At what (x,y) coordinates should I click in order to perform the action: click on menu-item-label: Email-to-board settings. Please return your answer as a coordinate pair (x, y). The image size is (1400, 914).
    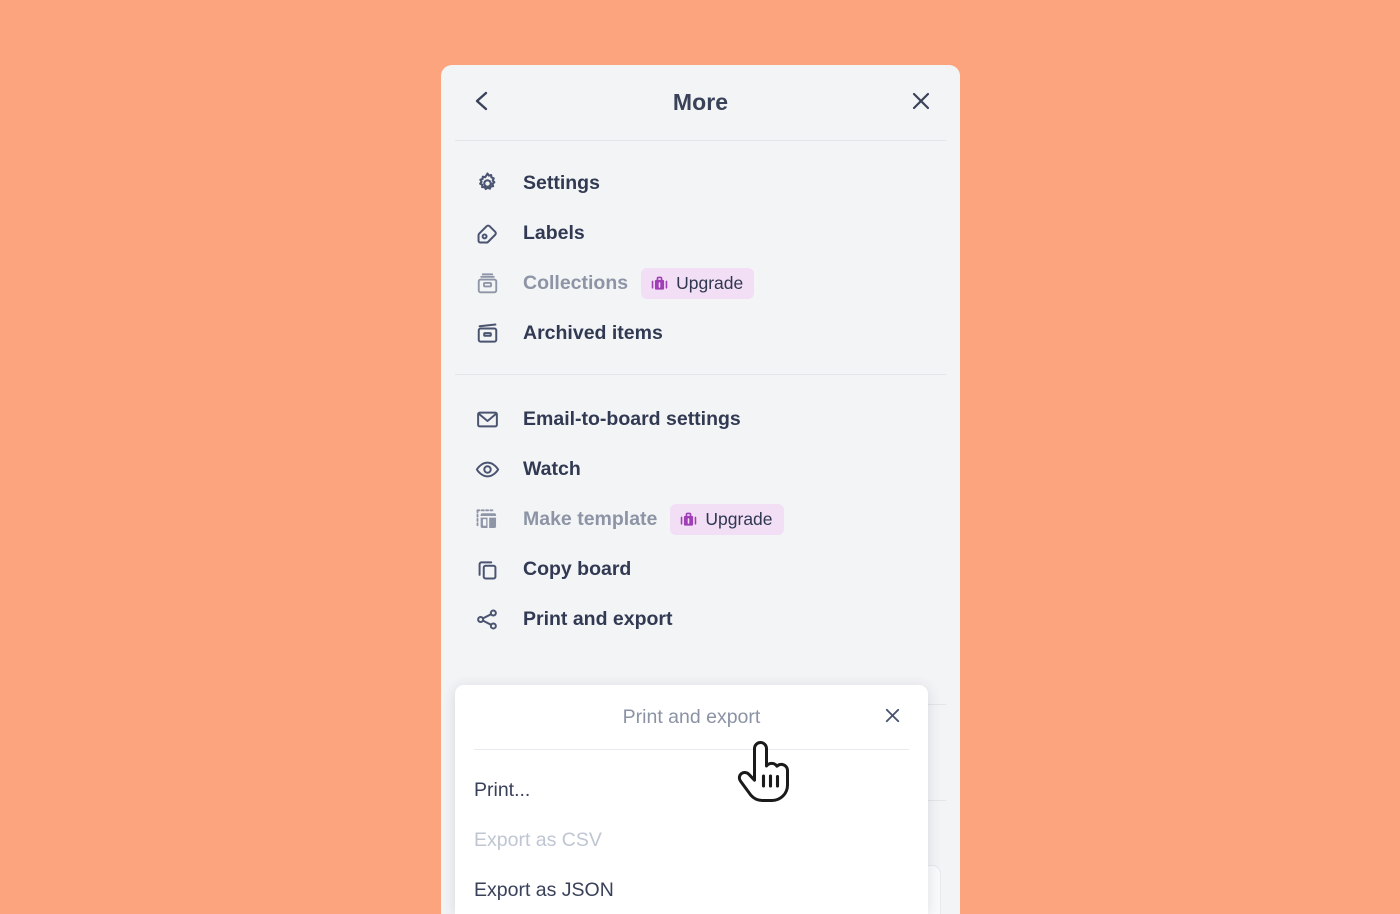
    Looking at the image, I should click on (632, 418).